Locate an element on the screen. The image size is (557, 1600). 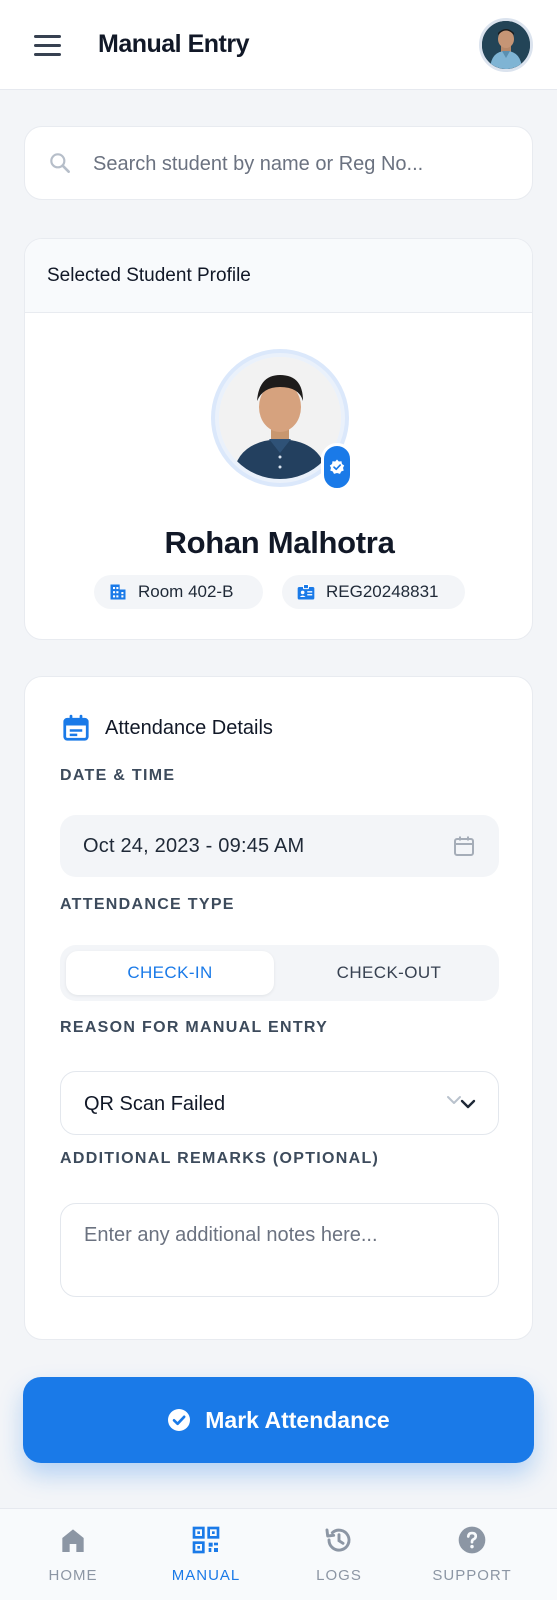
history-icon is located at coordinates (338, 1540).